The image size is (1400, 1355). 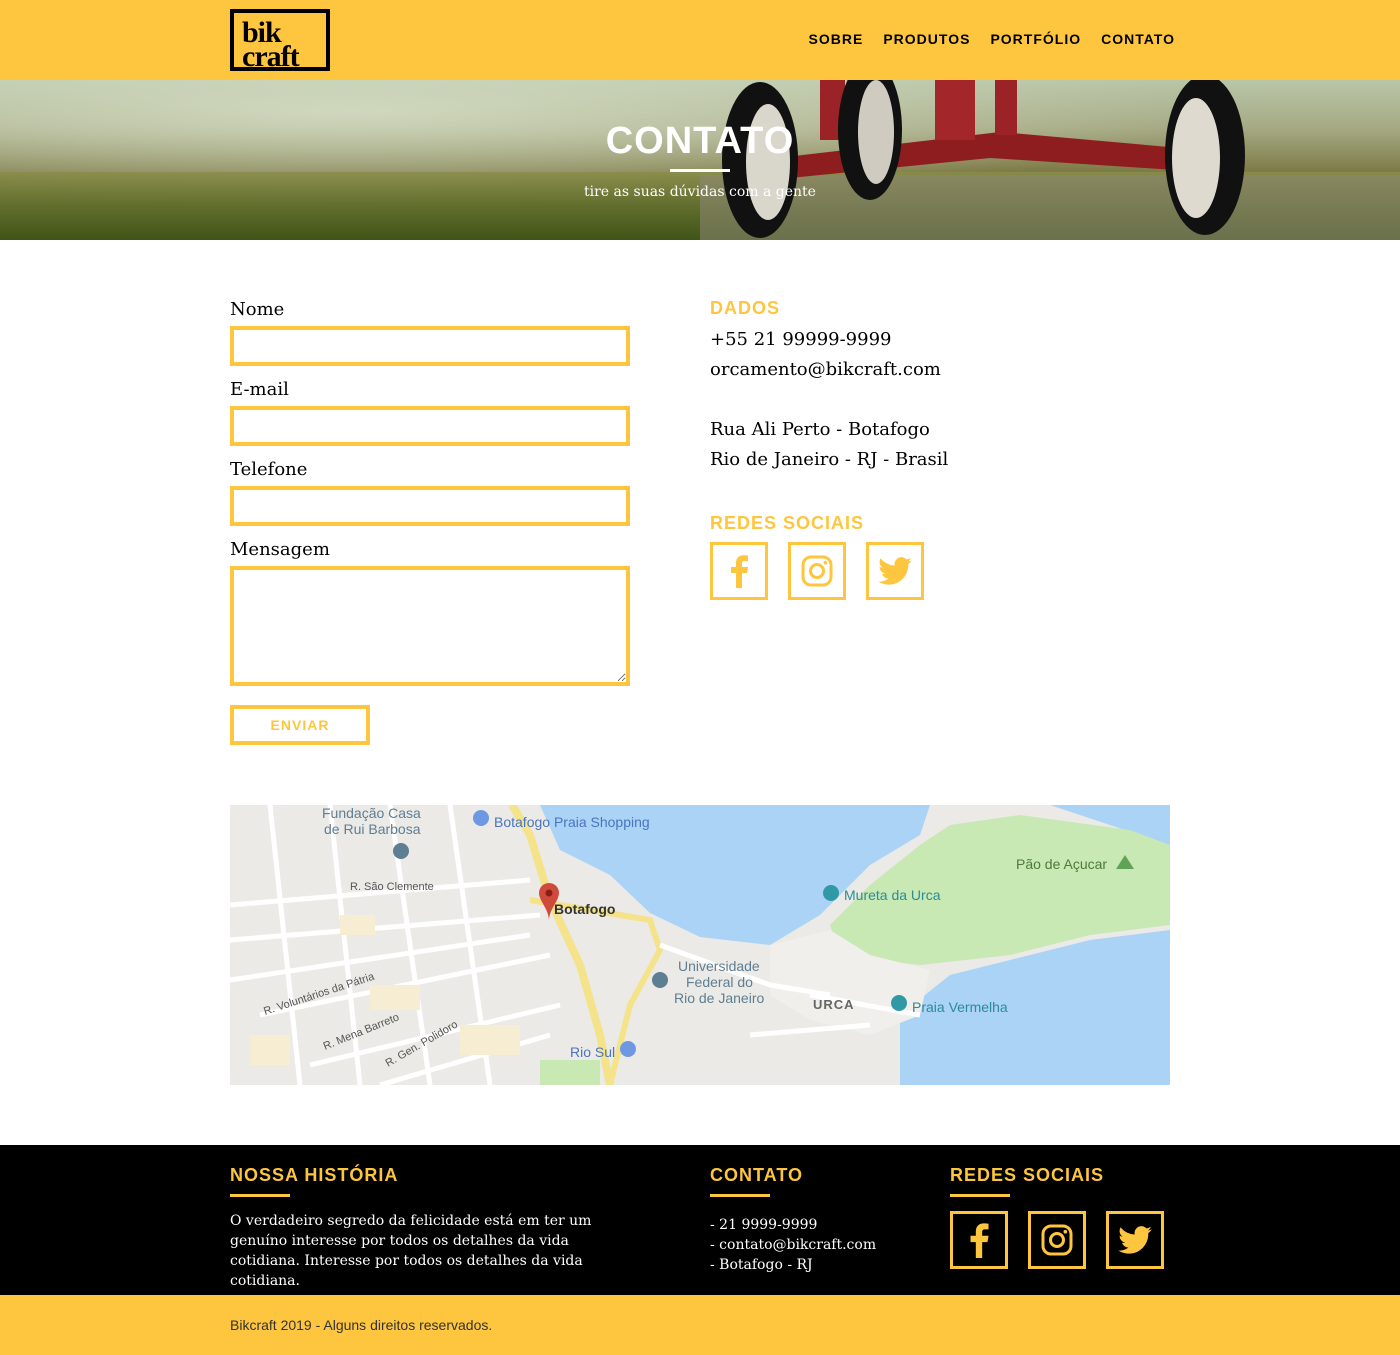 I want to click on data-heading: DADOS, so click(x=745, y=308).